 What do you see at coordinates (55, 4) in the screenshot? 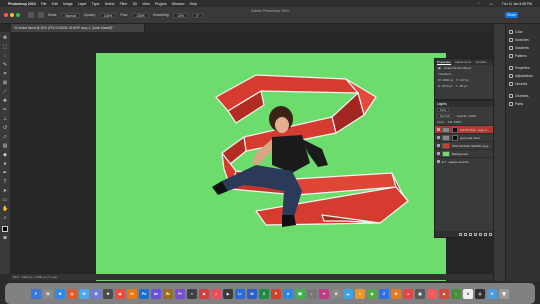
I see `menu-edit: Edit` at bounding box center [55, 4].